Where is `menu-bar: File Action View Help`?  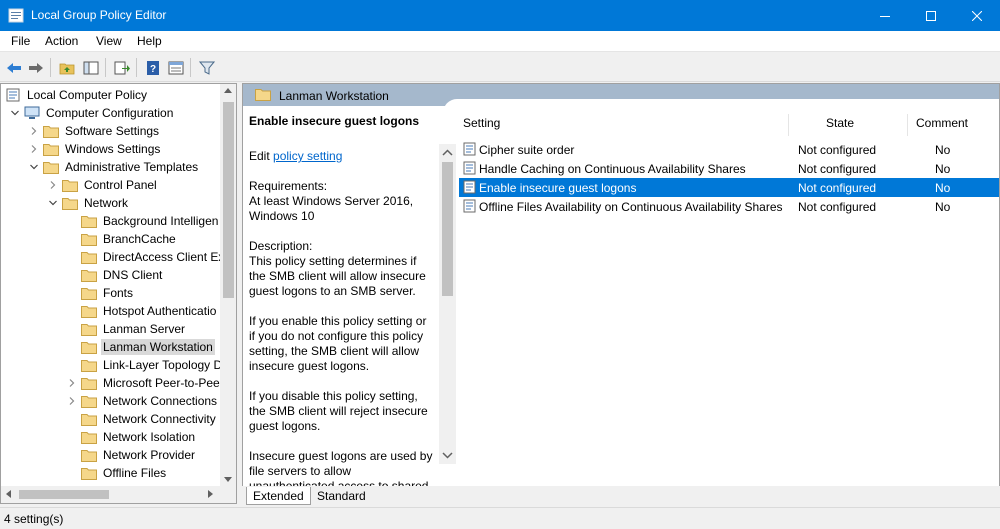
menu-bar: File Action View Help is located at coordinates (500, 41).